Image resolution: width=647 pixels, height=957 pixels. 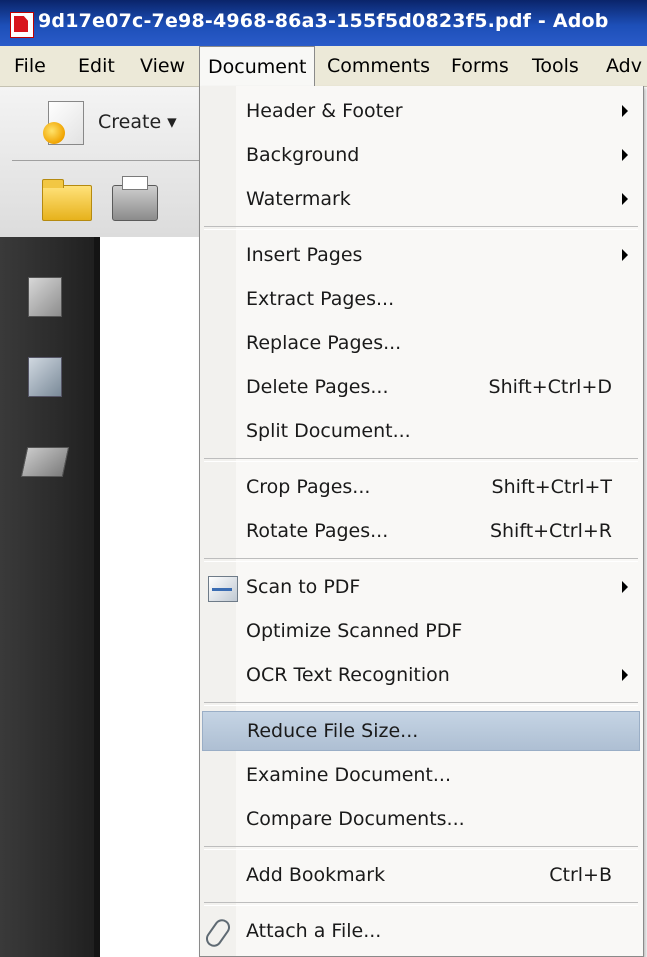 I want to click on menu-document: Document, so click(x=257, y=66).